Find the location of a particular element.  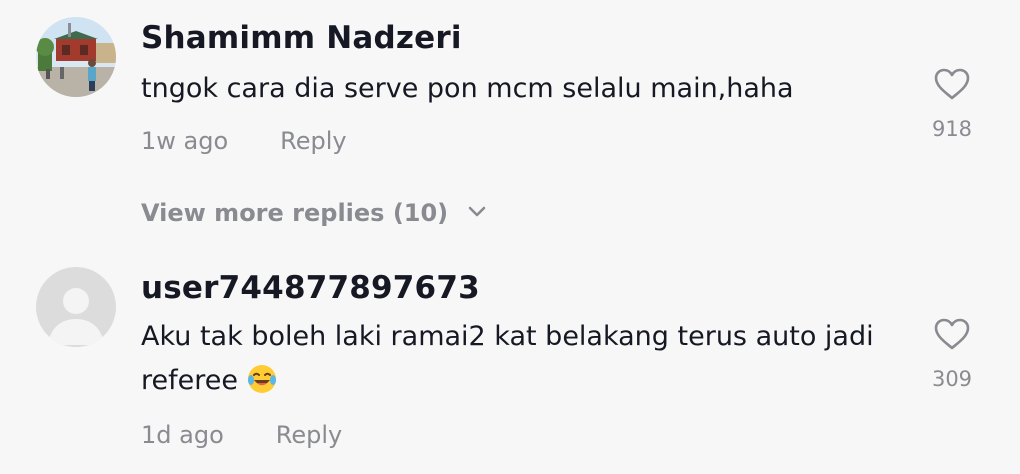

username: user744877897673 is located at coordinates (310, 288).